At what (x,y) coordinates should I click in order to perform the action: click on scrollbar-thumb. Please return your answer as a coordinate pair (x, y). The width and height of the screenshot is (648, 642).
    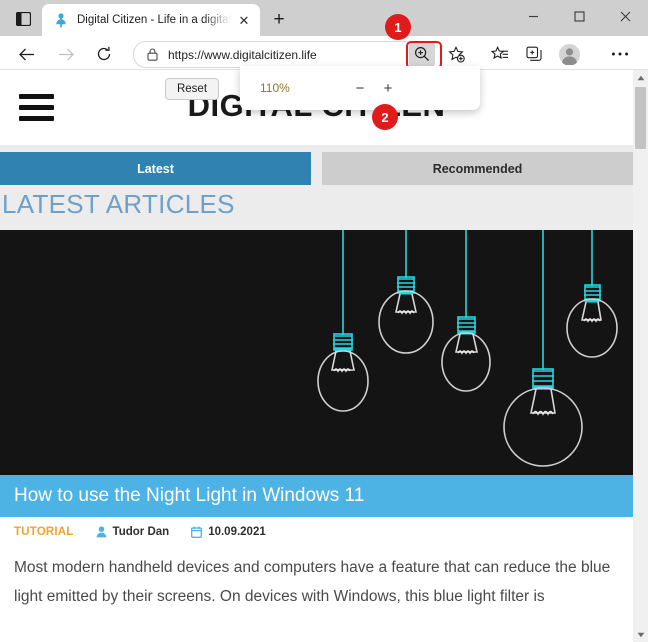
    Looking at the image, I should click on (640, 118).